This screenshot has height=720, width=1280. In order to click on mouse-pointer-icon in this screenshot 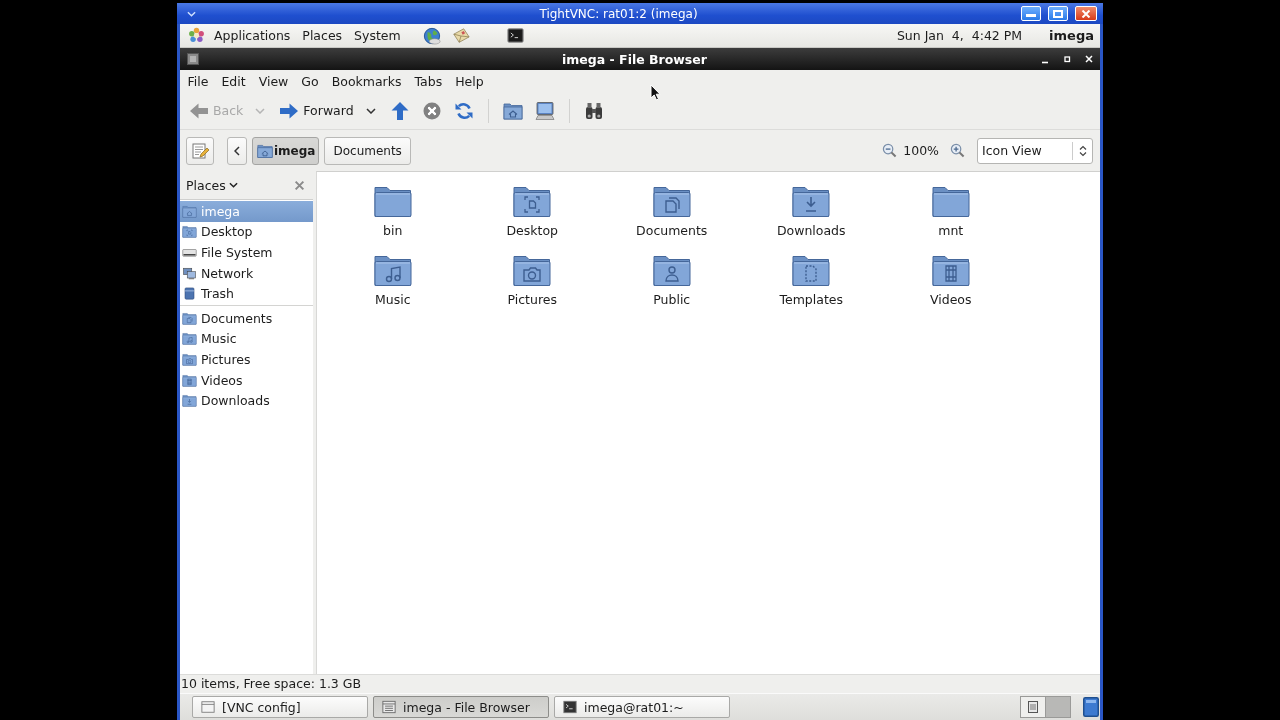, I will do `click(655, 92)`.